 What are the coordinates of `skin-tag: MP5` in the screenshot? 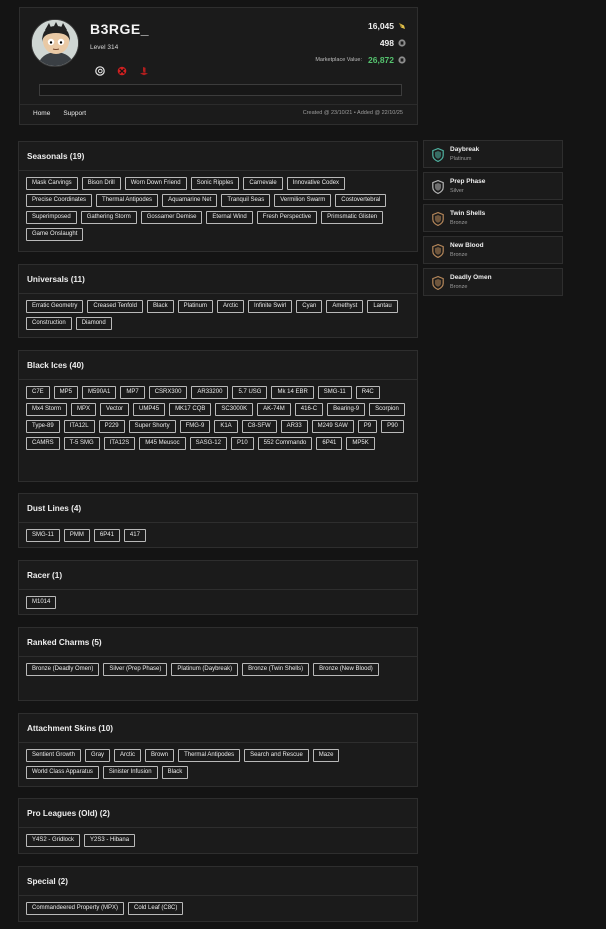 It's located at (66, 392).